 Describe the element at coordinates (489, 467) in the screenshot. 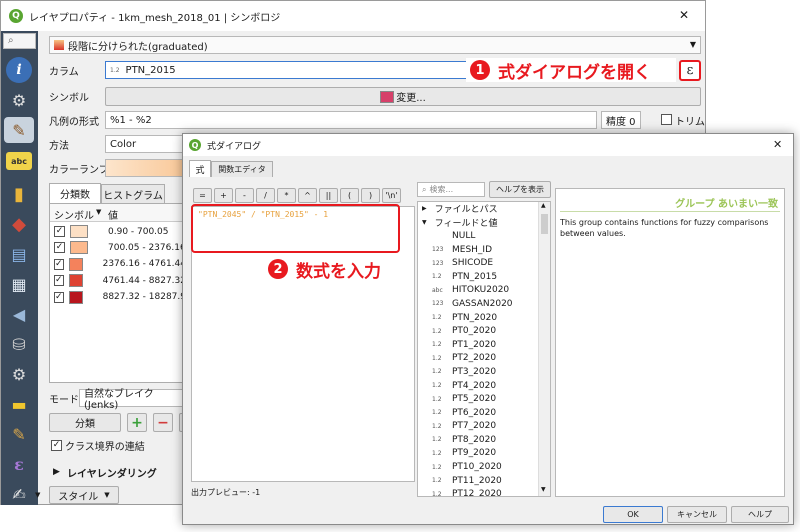

I see `list-item: 1.2 PT10_2020` at that location.